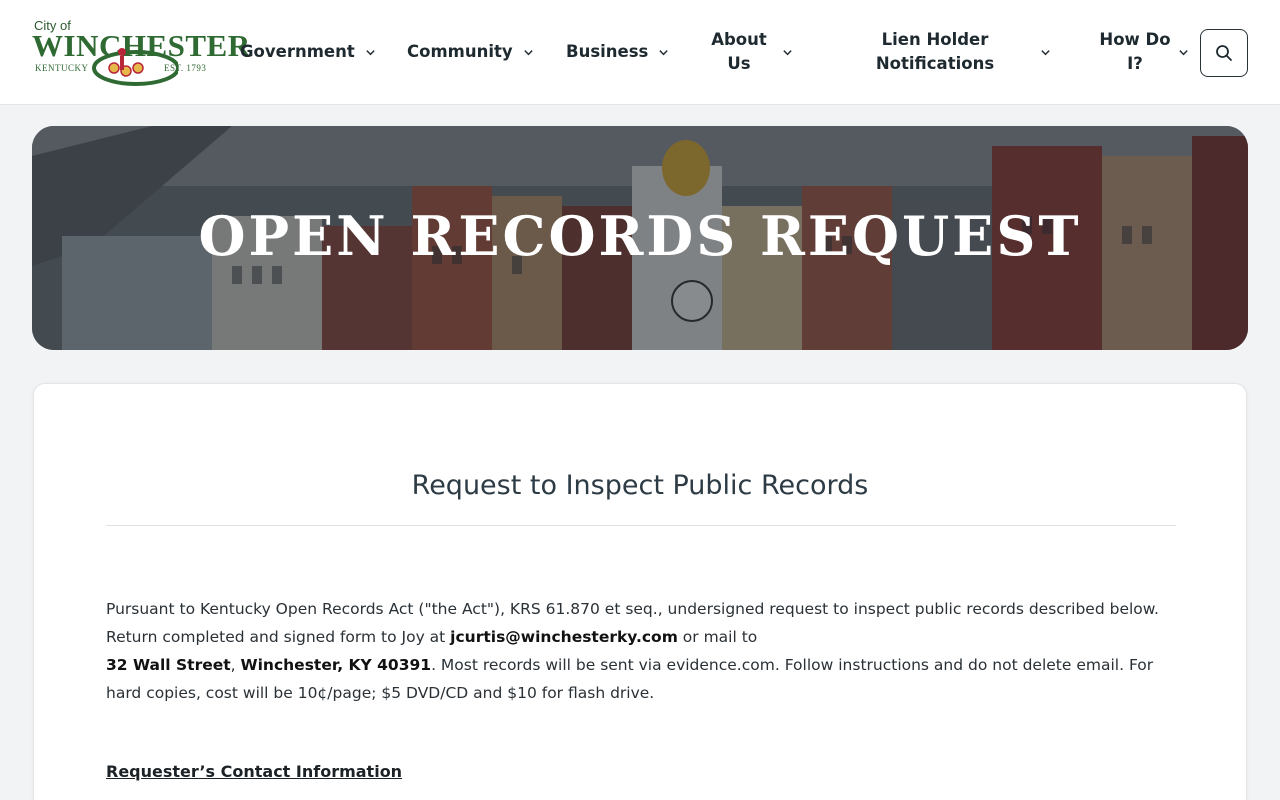 This screenshot has width=1280, height=800. I want to click on nav-business: Business, so click(617, 52).